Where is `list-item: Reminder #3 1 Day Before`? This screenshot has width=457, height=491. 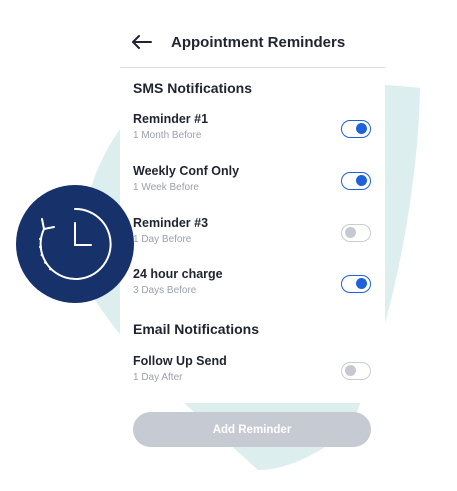
list-item: Reminder #3 1 Day Before is located at coordinates (252, 238).